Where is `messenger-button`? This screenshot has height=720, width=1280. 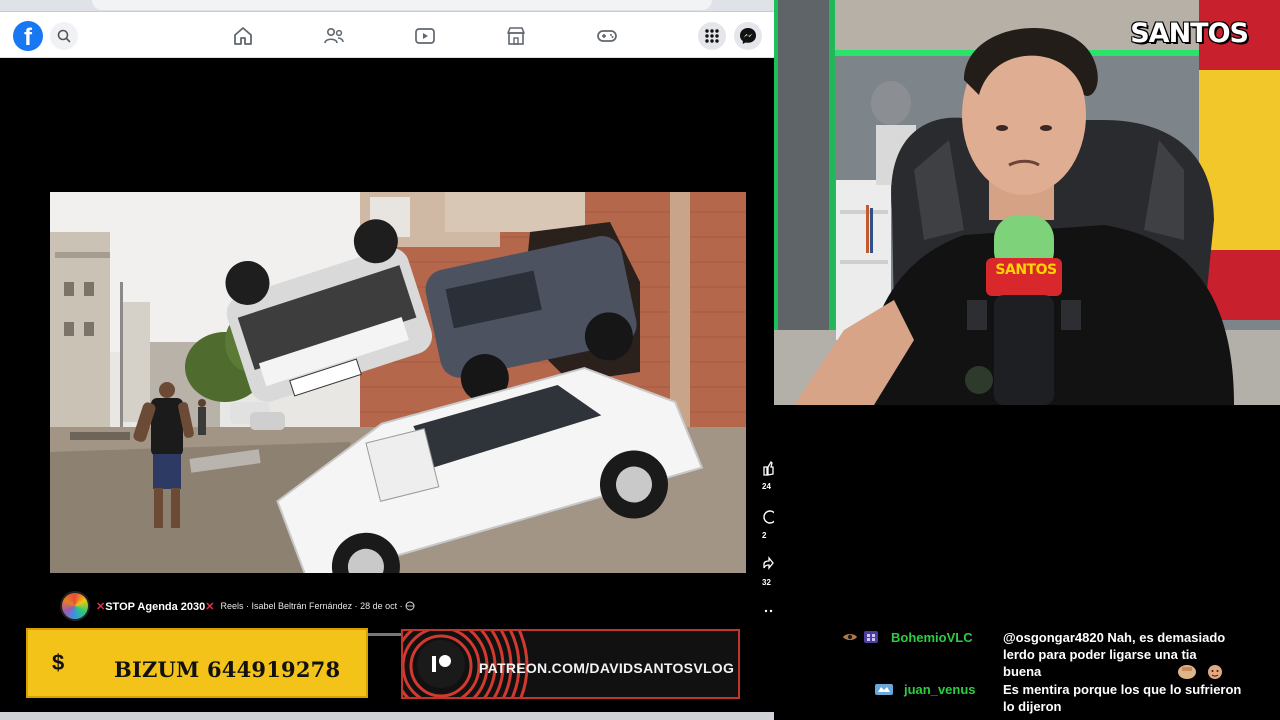 messenger-button is located at coordinates (748, 36).